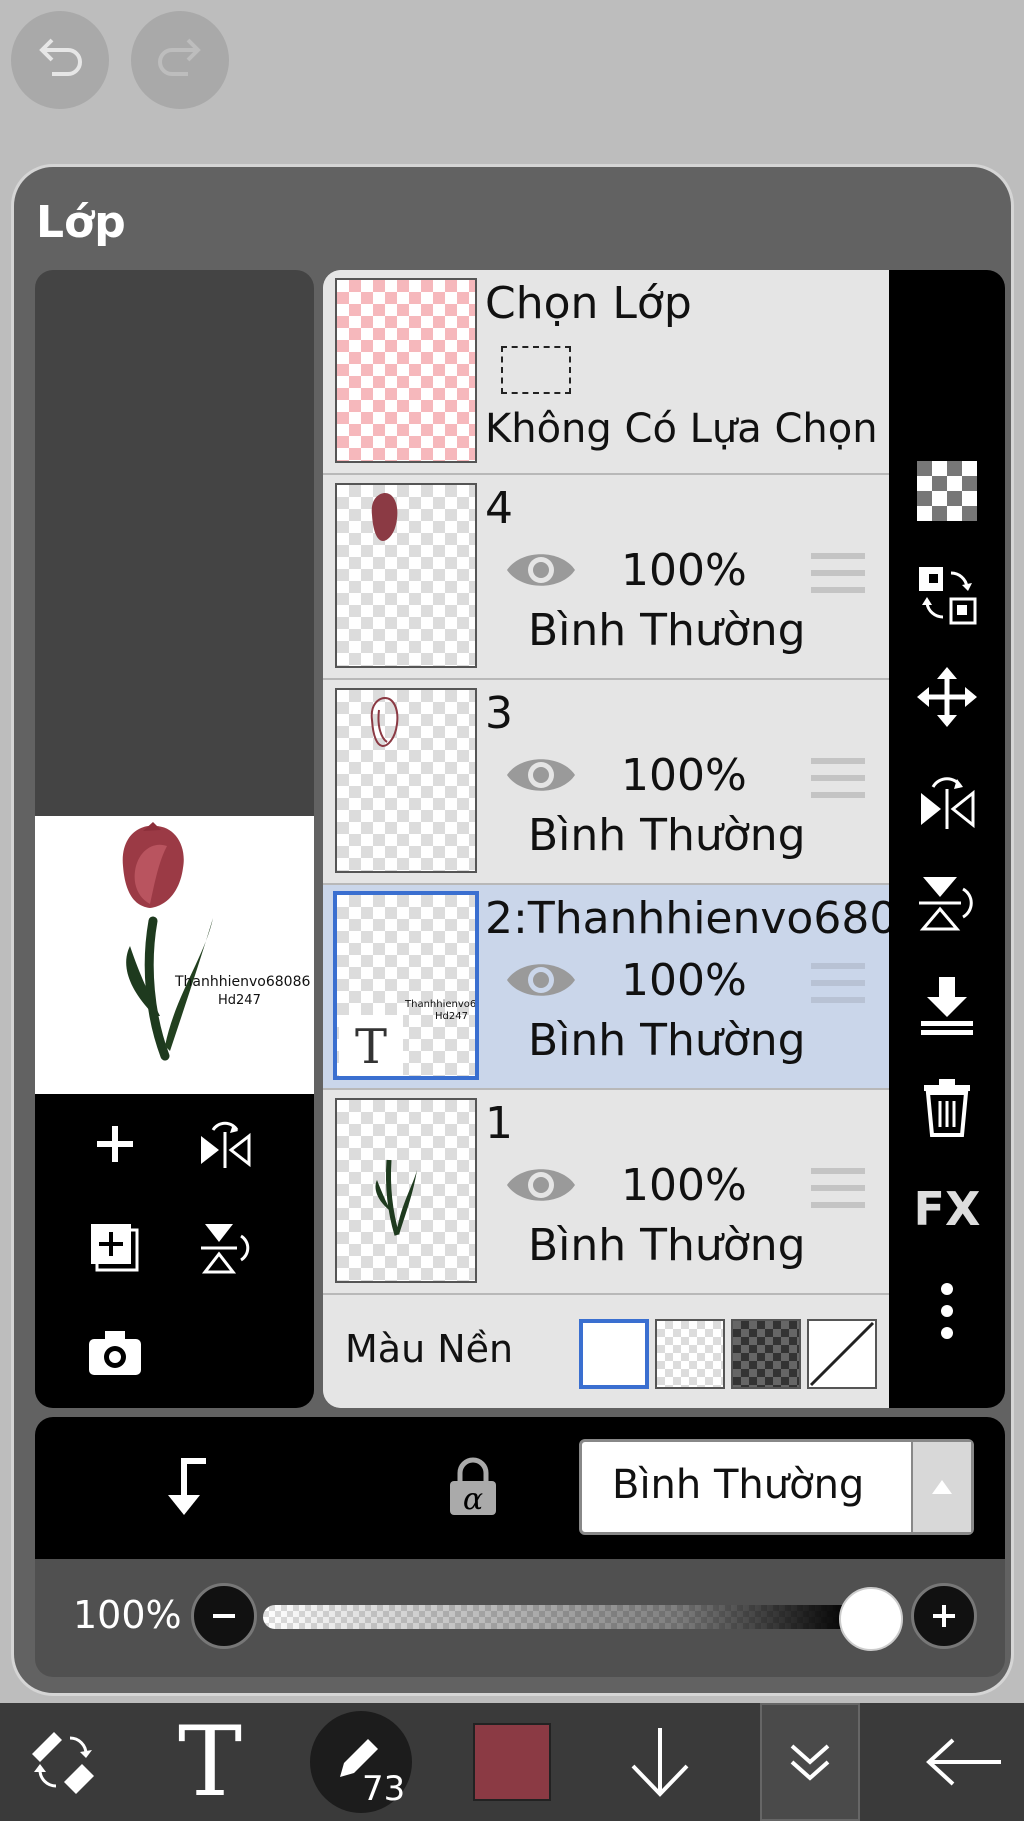 The image size is (1024, 1821). I want to click on opacity-control: 100%, so click(520, 1618).